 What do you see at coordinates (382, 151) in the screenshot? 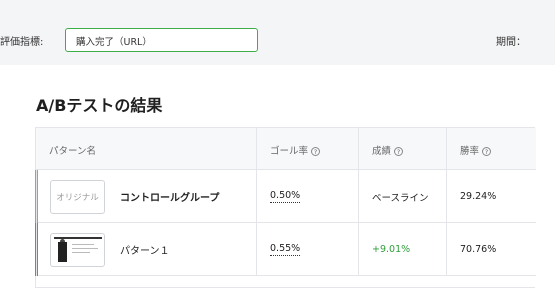
I see `column-label: 成績` at bounding box center [382, 151].